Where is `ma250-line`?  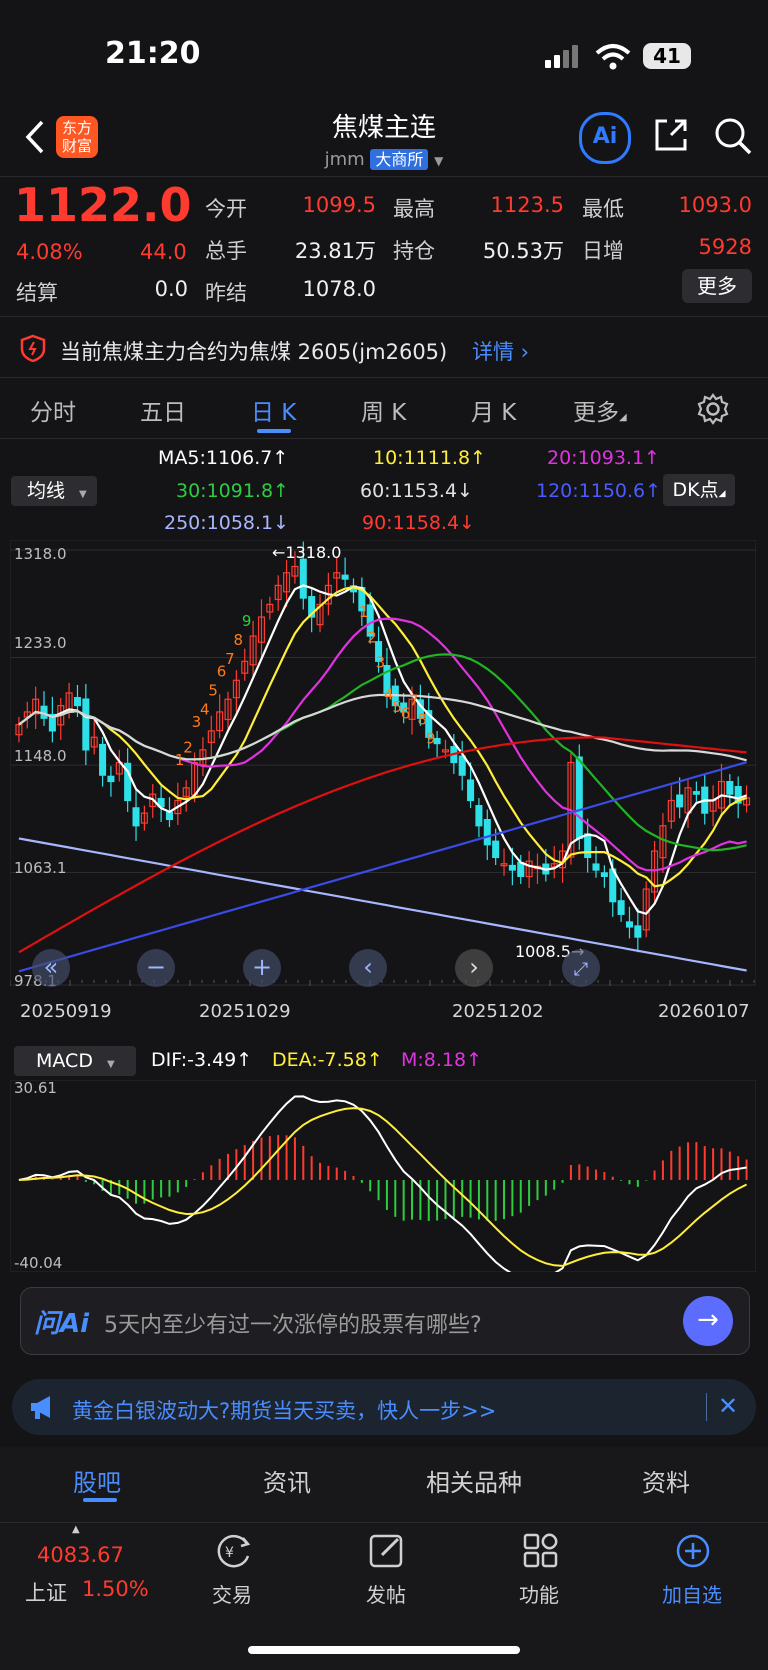 ma250-line is located at coordinates (382, 904).